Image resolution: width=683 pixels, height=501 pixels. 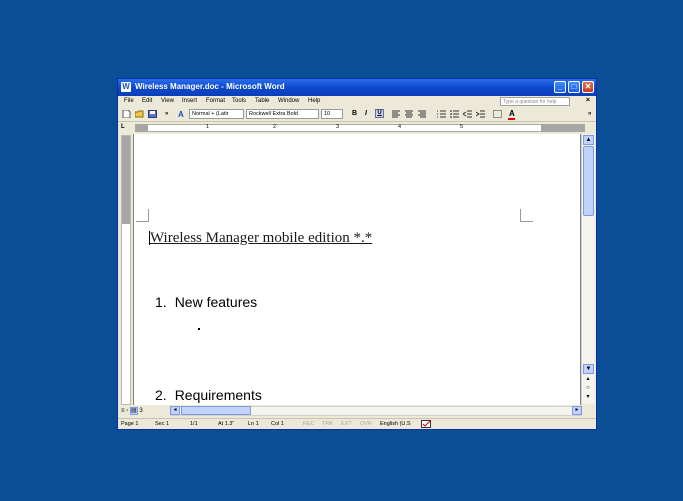 I want to click on scroll-right-button: ▸, so click(x=577, y=410).